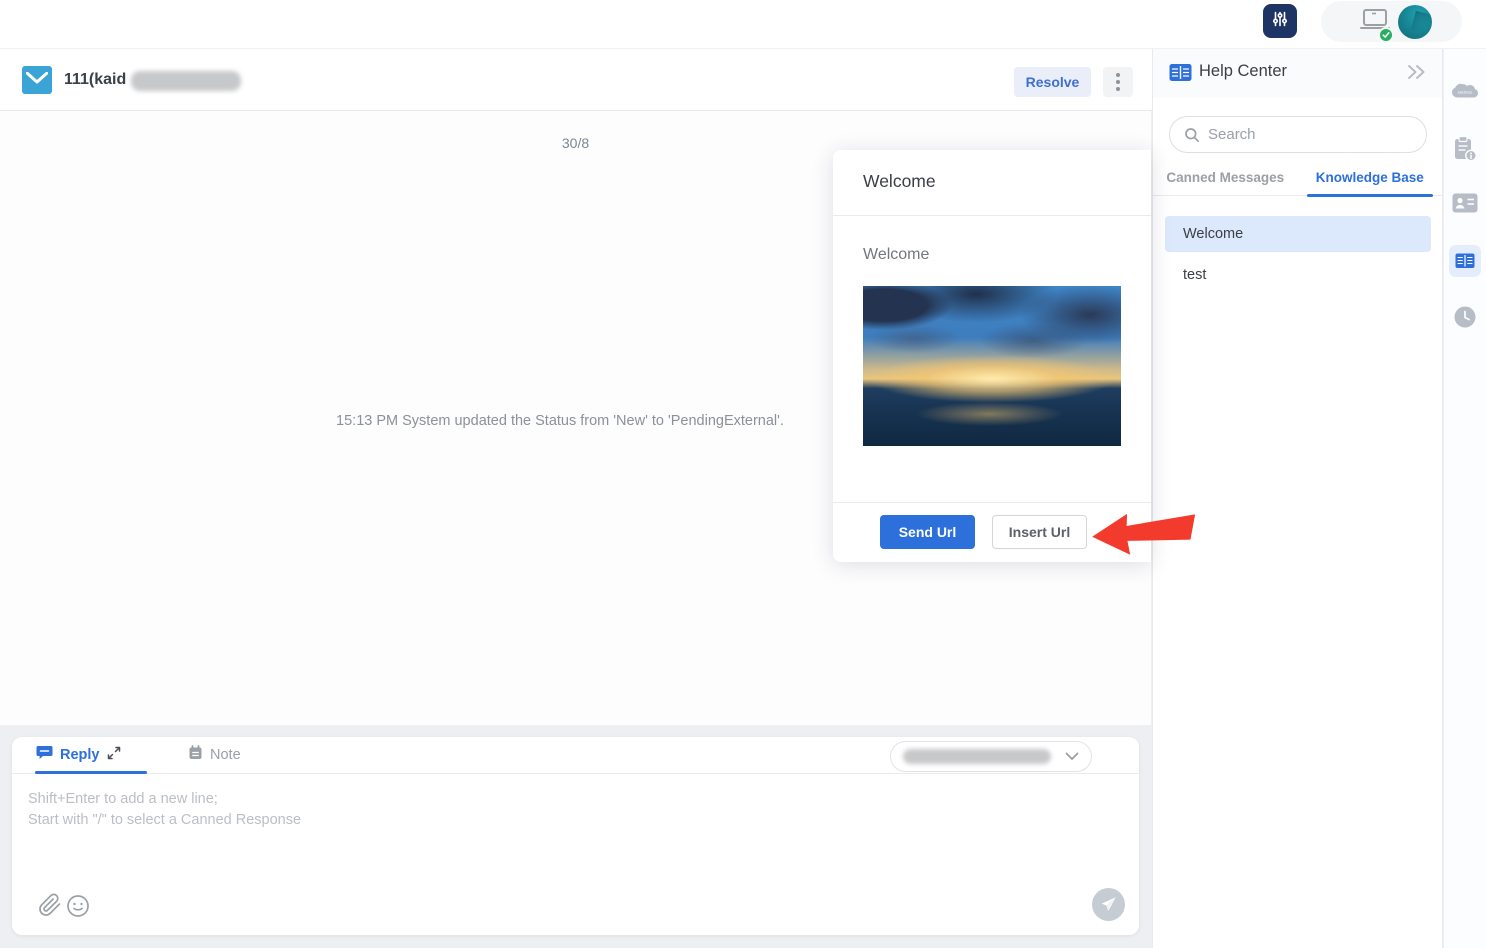 The width and height of the screenshot is (1486, 948). What do you see at coordinates (1052, 82) in the screenshot?
I see `resolve-button: Resolve` at bounding box center [1052, 82].